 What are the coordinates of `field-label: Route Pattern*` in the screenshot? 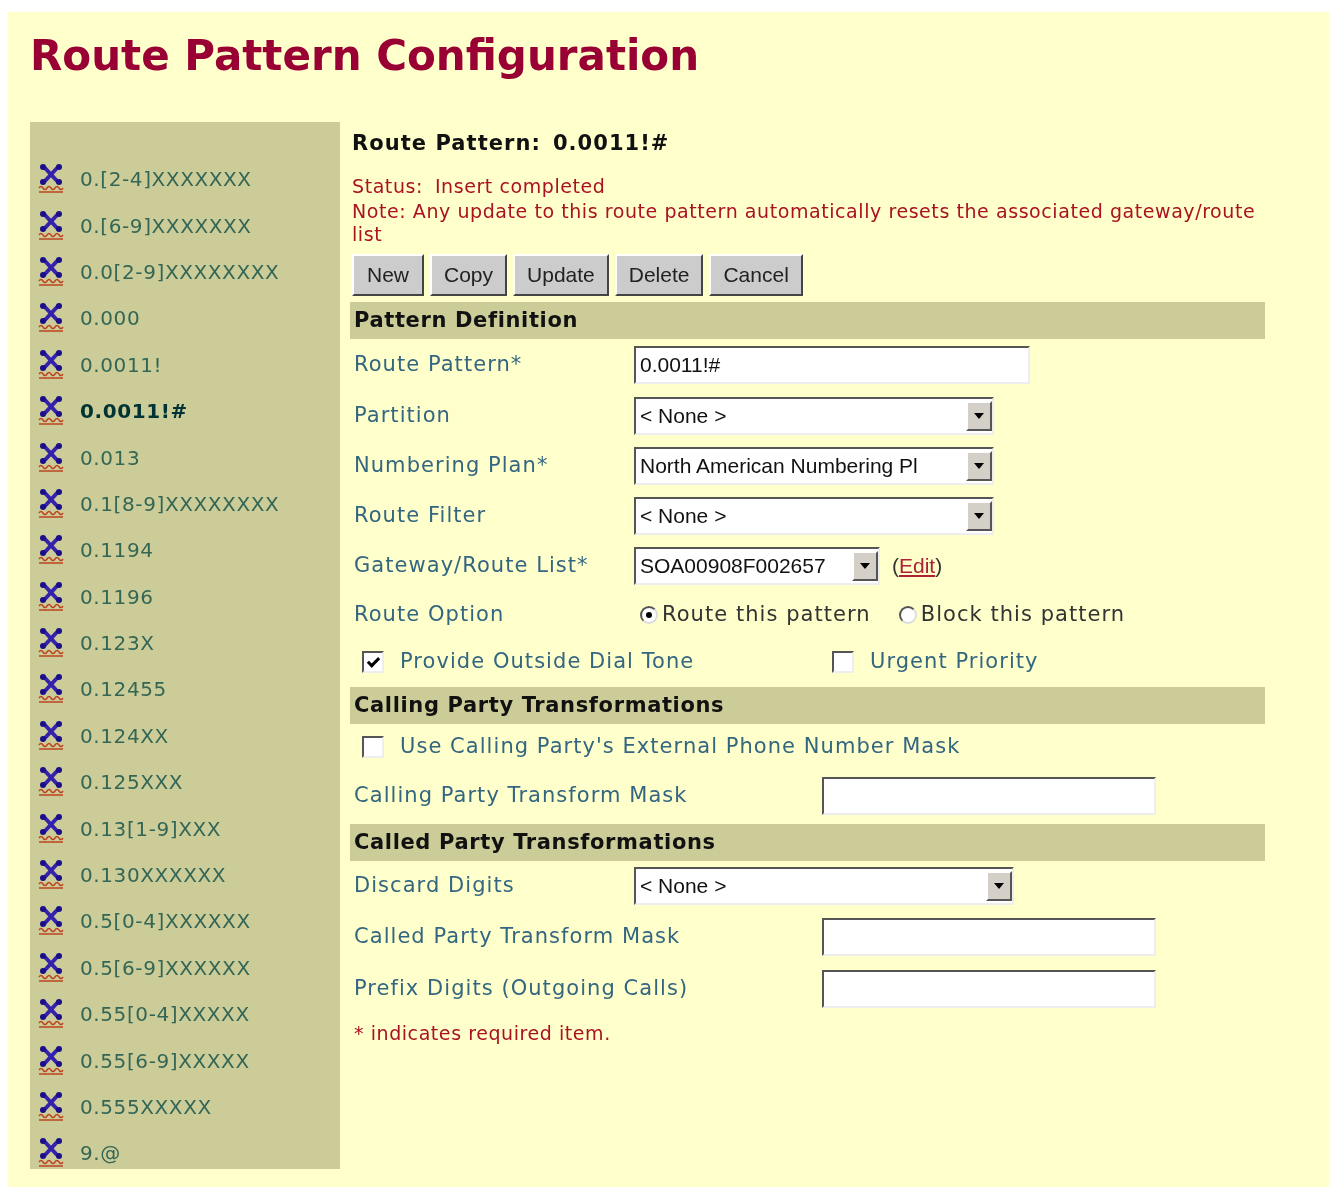 It's located at (439, 365).